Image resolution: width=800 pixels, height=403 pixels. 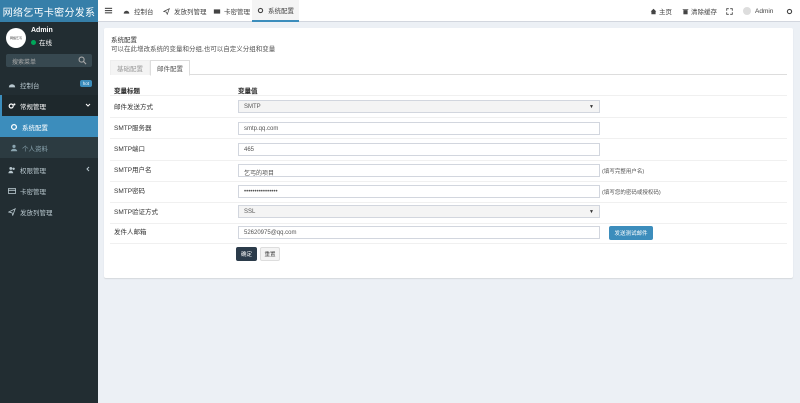 What do you see at coordinates (33, 42) in the screenshot?
I see `online-dot-icon` at bounding box center [33, 42].